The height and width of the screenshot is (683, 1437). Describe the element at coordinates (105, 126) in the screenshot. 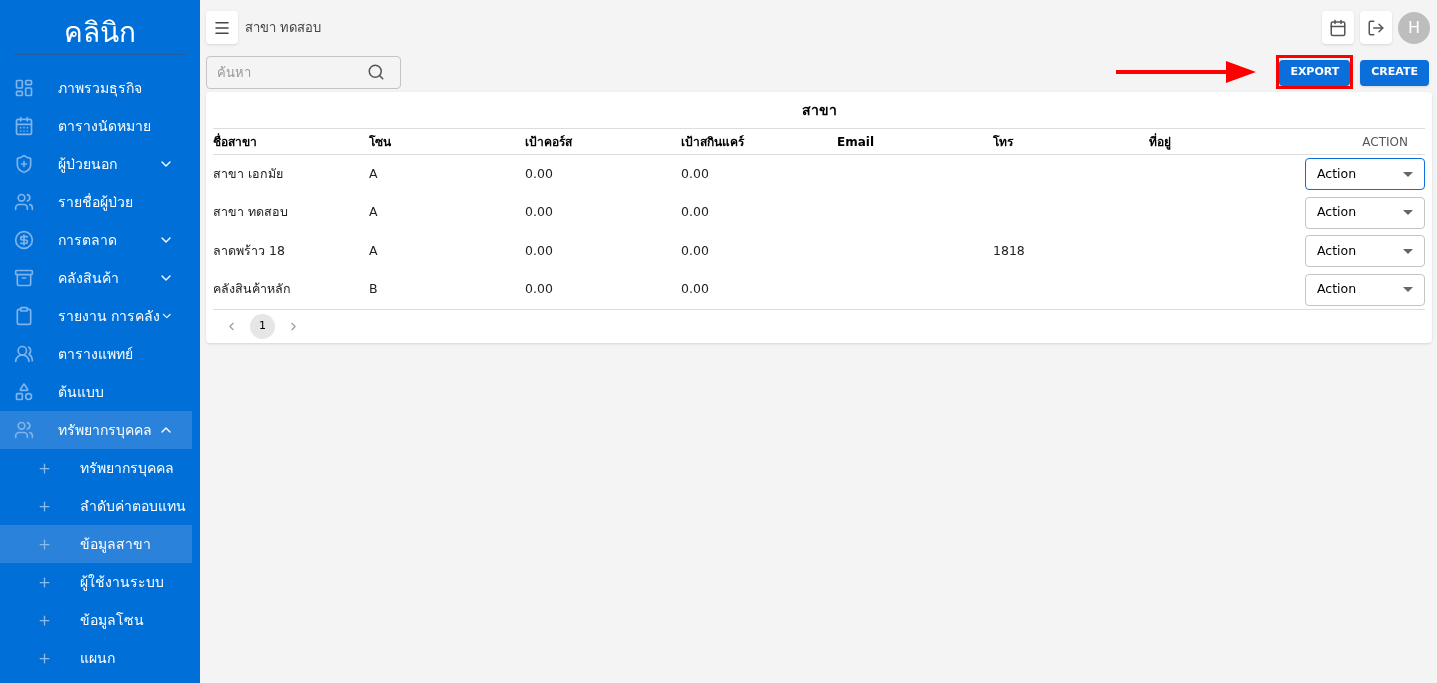

I see `sidebar-label: ตารางนัดหมาย` at that location.